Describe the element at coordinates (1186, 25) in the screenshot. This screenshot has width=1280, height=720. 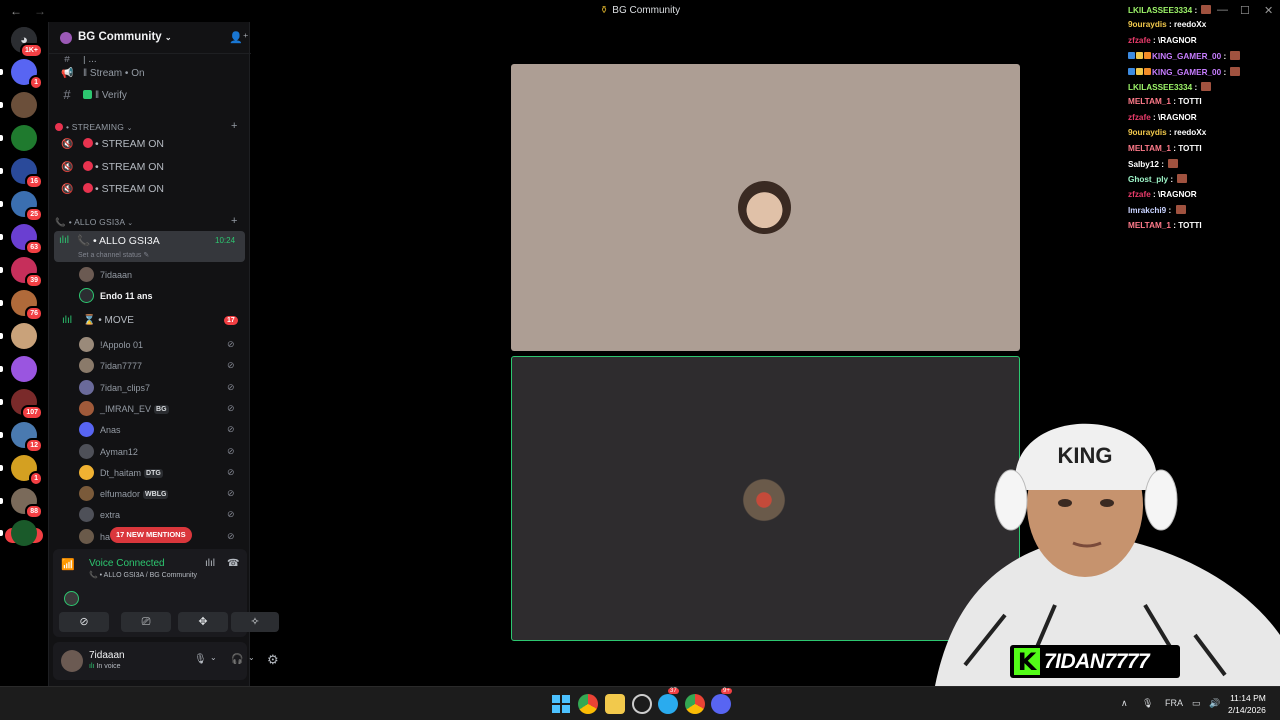
I see `chat-text: : reedoXx` at that location.